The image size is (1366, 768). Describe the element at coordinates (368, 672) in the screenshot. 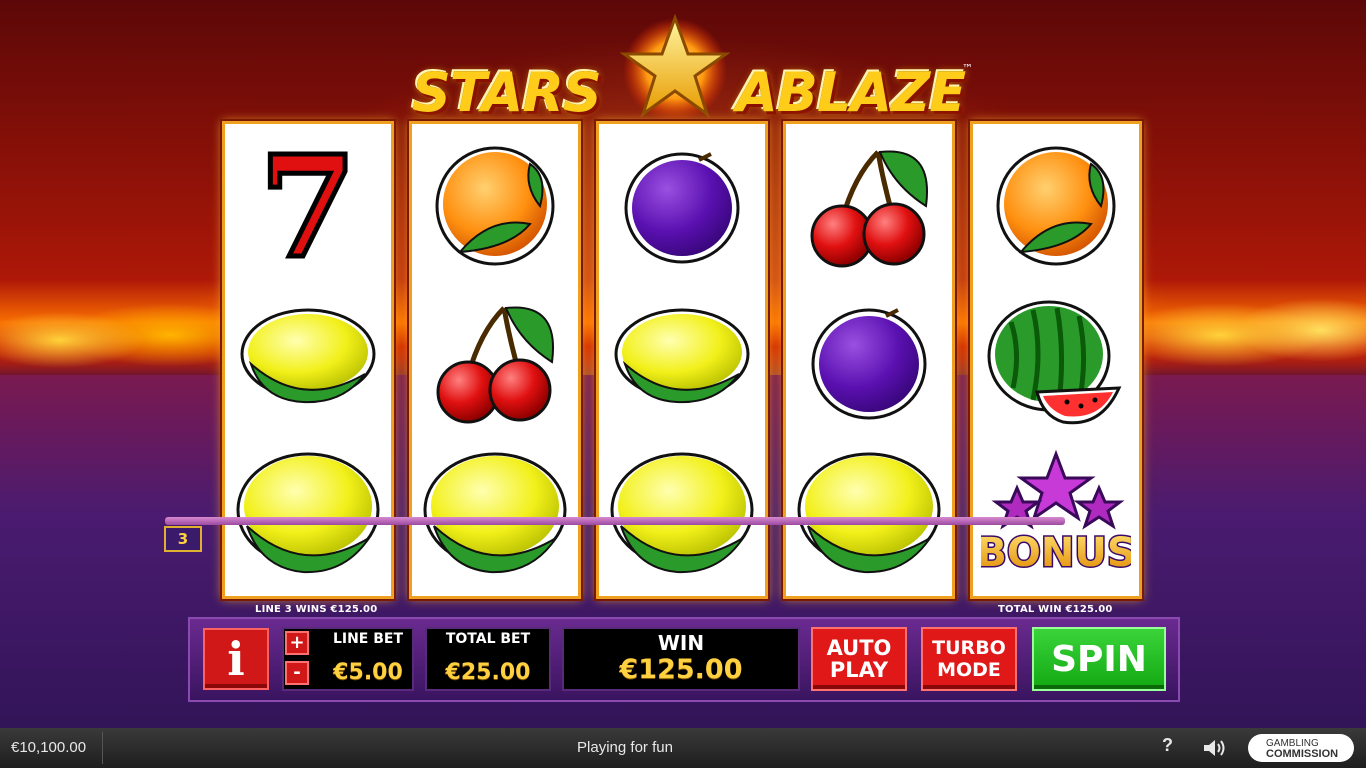

I see `line-bet-value: €5.00` at that location.